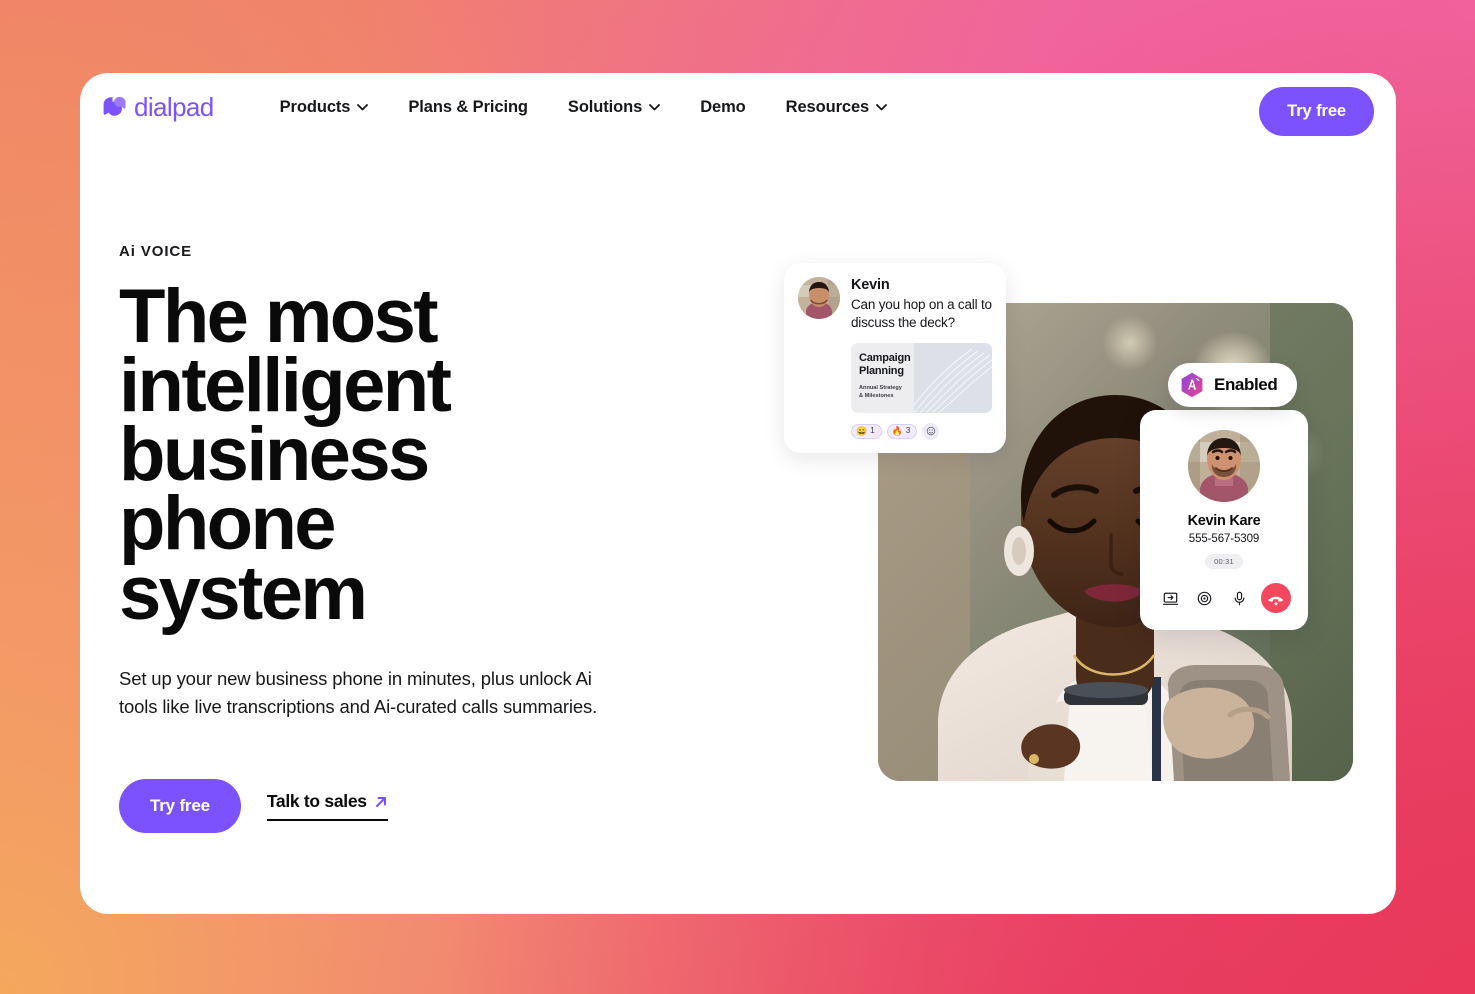 This screenshot has width=1475, height=994. I want to click on nav-item-demo: Demo, so click(722, 107).